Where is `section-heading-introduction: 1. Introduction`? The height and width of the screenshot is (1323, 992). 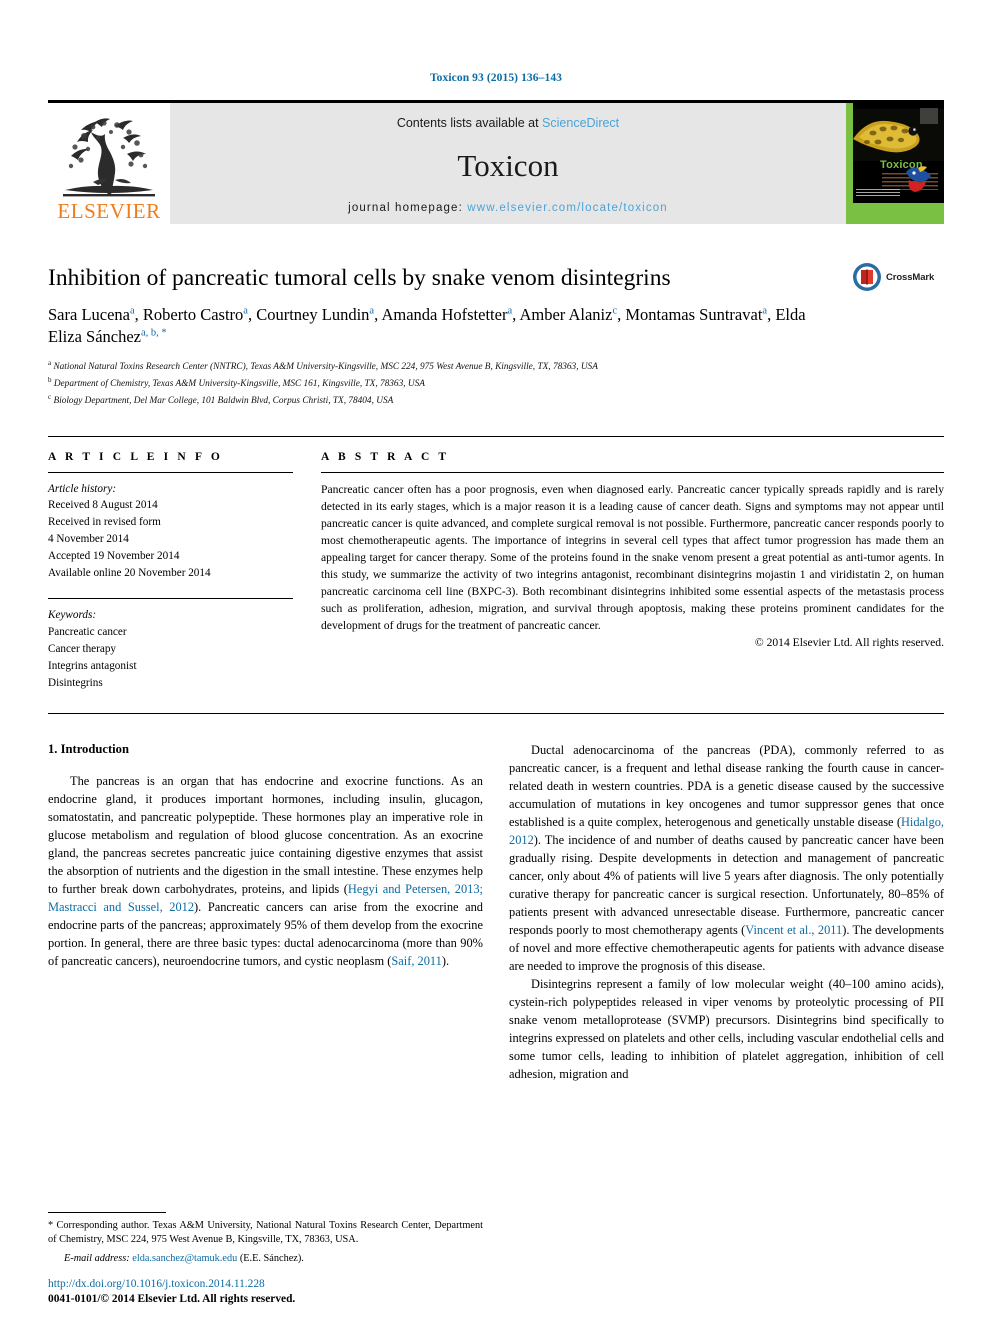 section-heading-introduction: 1. Introduction is located at coordinates (88, 749).